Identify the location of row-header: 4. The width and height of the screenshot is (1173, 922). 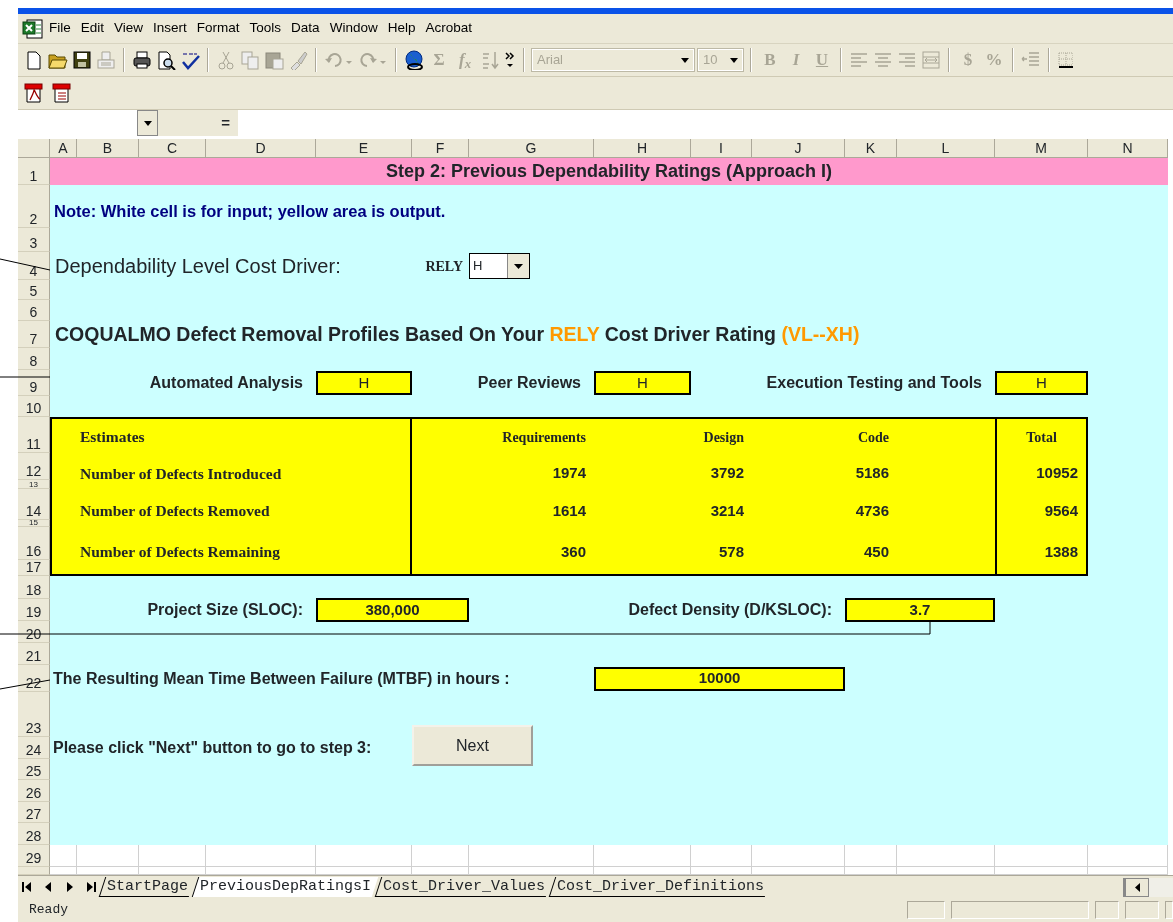
(34, 266).